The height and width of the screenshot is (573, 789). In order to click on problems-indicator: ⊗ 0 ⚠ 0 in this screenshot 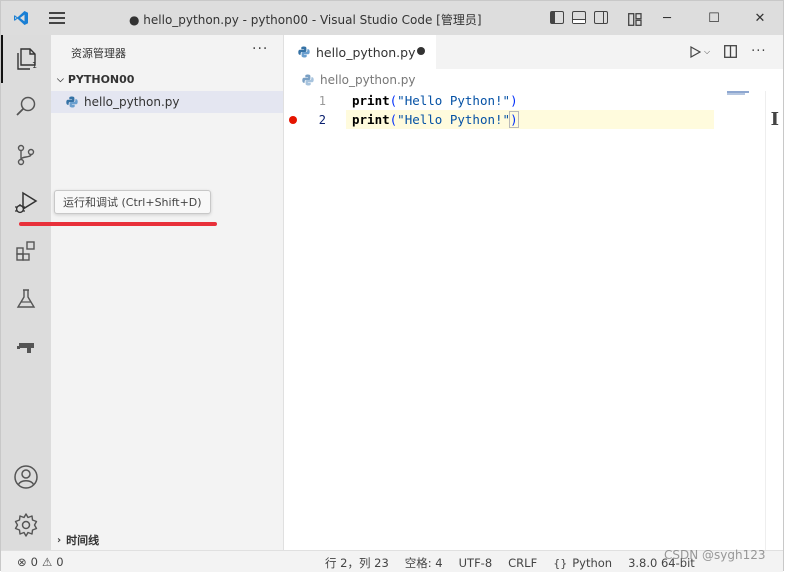, I will do `click(40, 562)`.